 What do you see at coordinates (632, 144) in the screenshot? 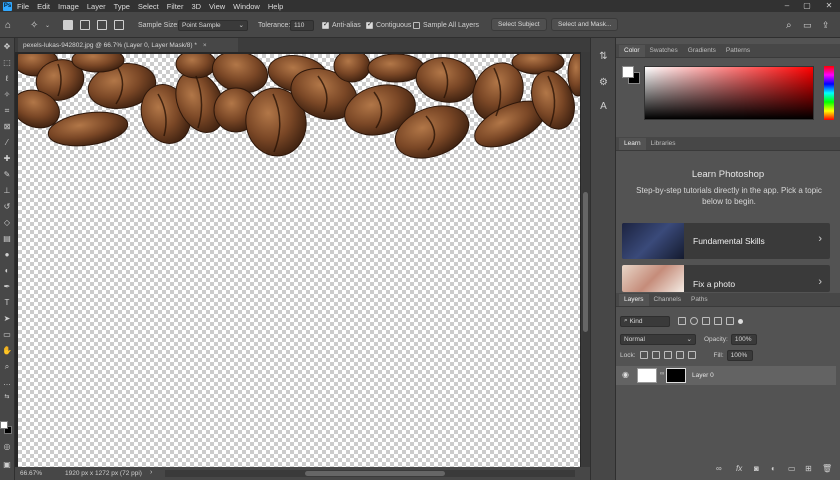
I see `tab-learn: Learn` at bounding box center [632, 144].